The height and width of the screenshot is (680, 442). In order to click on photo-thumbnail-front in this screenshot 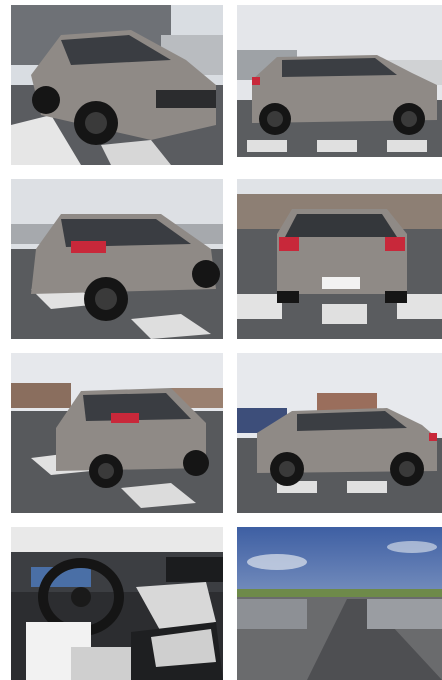, I will do `click(117, 85)`.